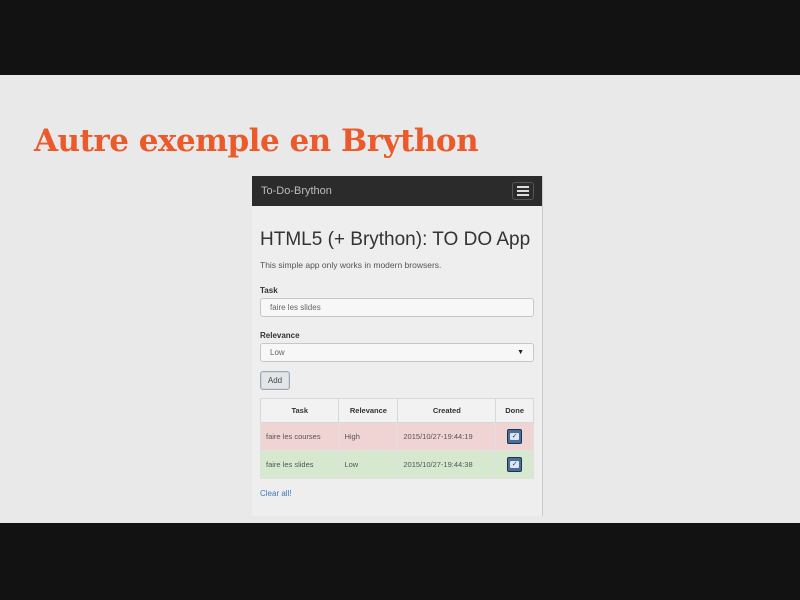 The height and width of the screenshot is (600, 800). I want to click on task-input-value: faire les slides, so click(295, 307).